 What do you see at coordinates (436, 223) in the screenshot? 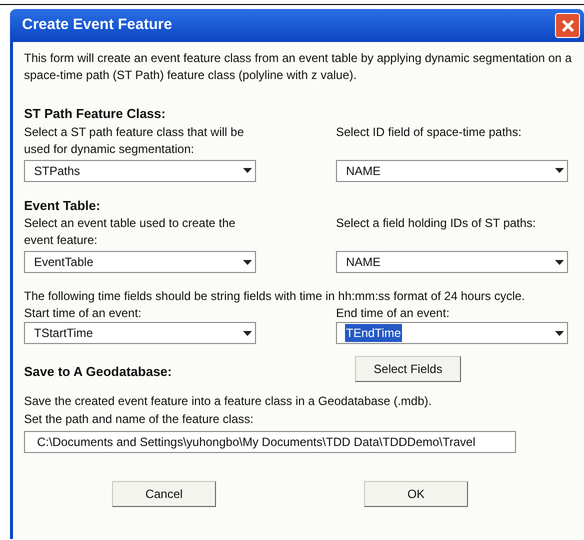
I see `field-label: Select a field holding IDs of ST paths:` at bounding box center [436, 223].